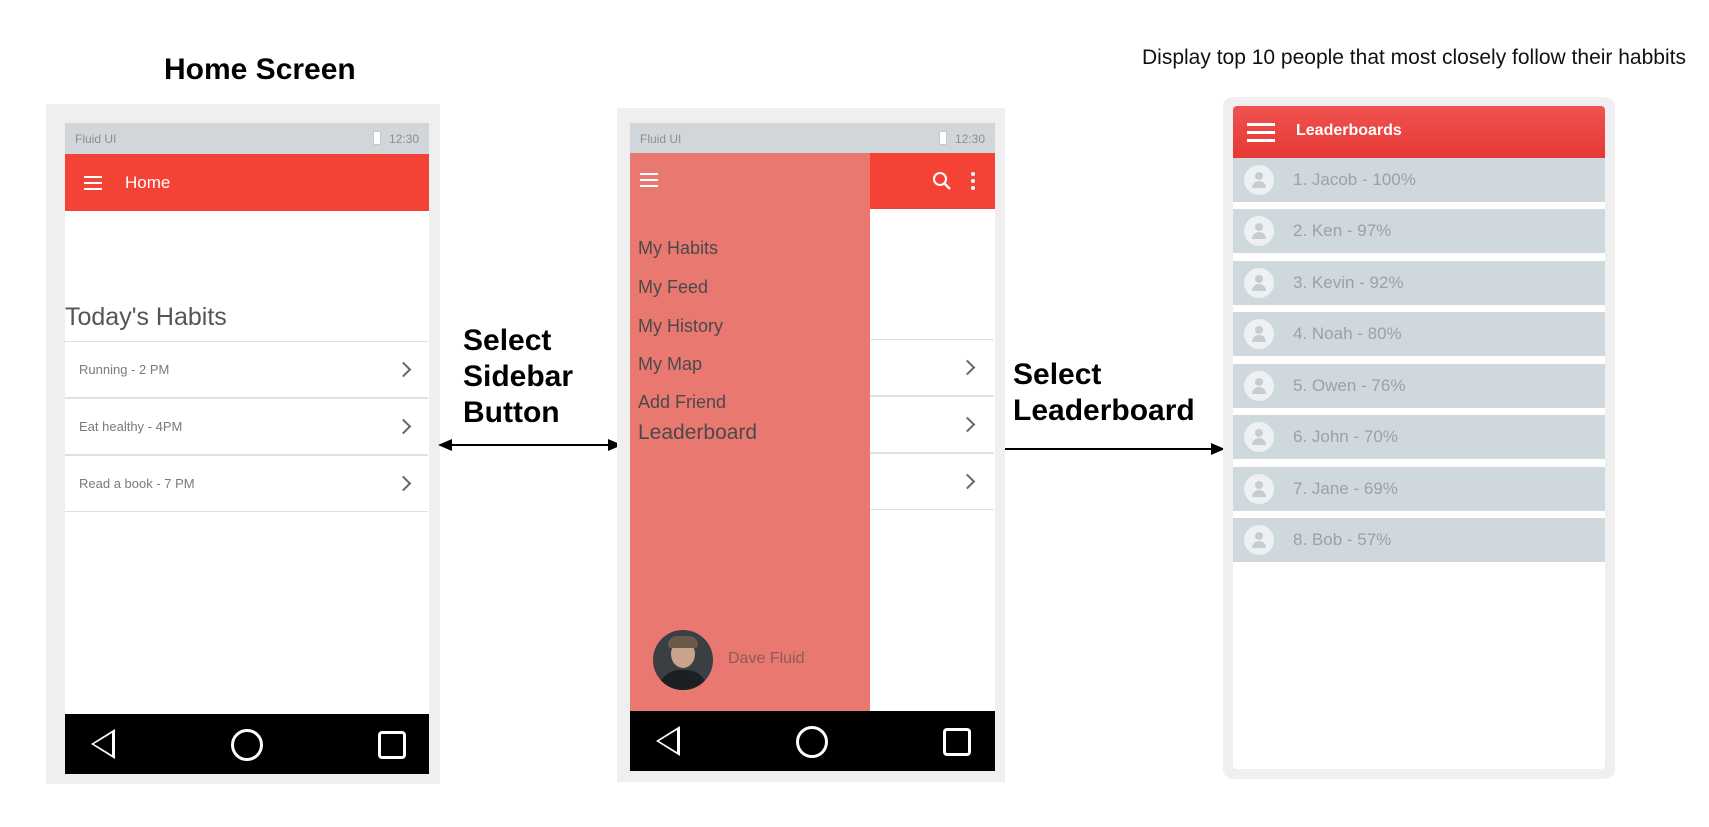  I want to click on forward-arrow, so click(1115, 449).